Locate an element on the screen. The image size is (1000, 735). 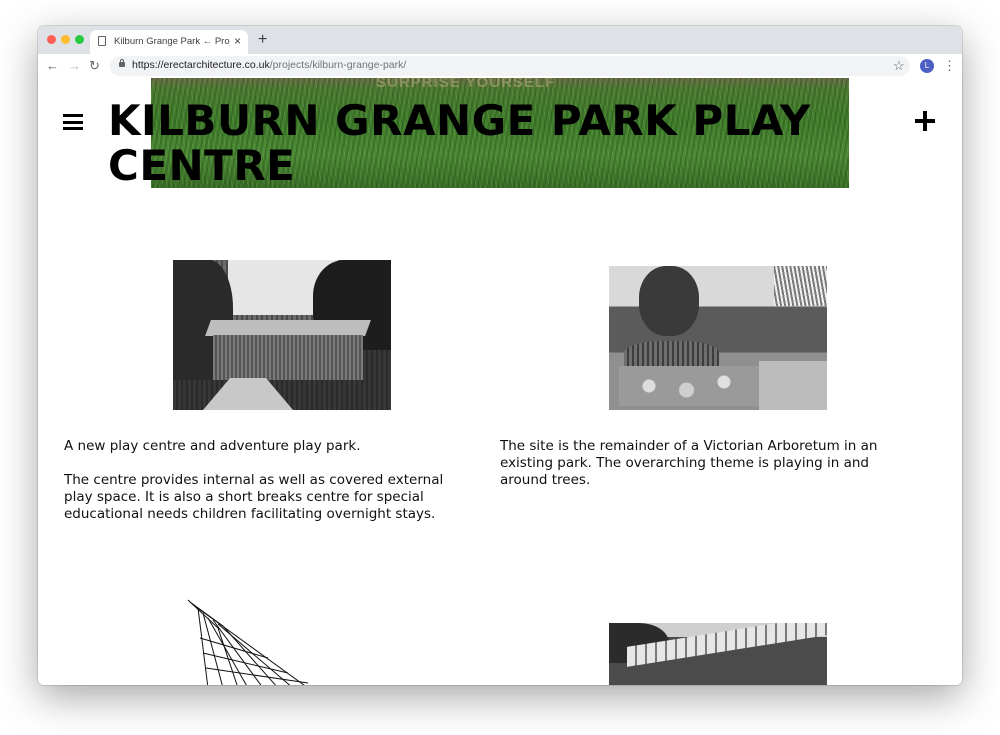
profile-avatar: L is located at coordinates (927, 66).